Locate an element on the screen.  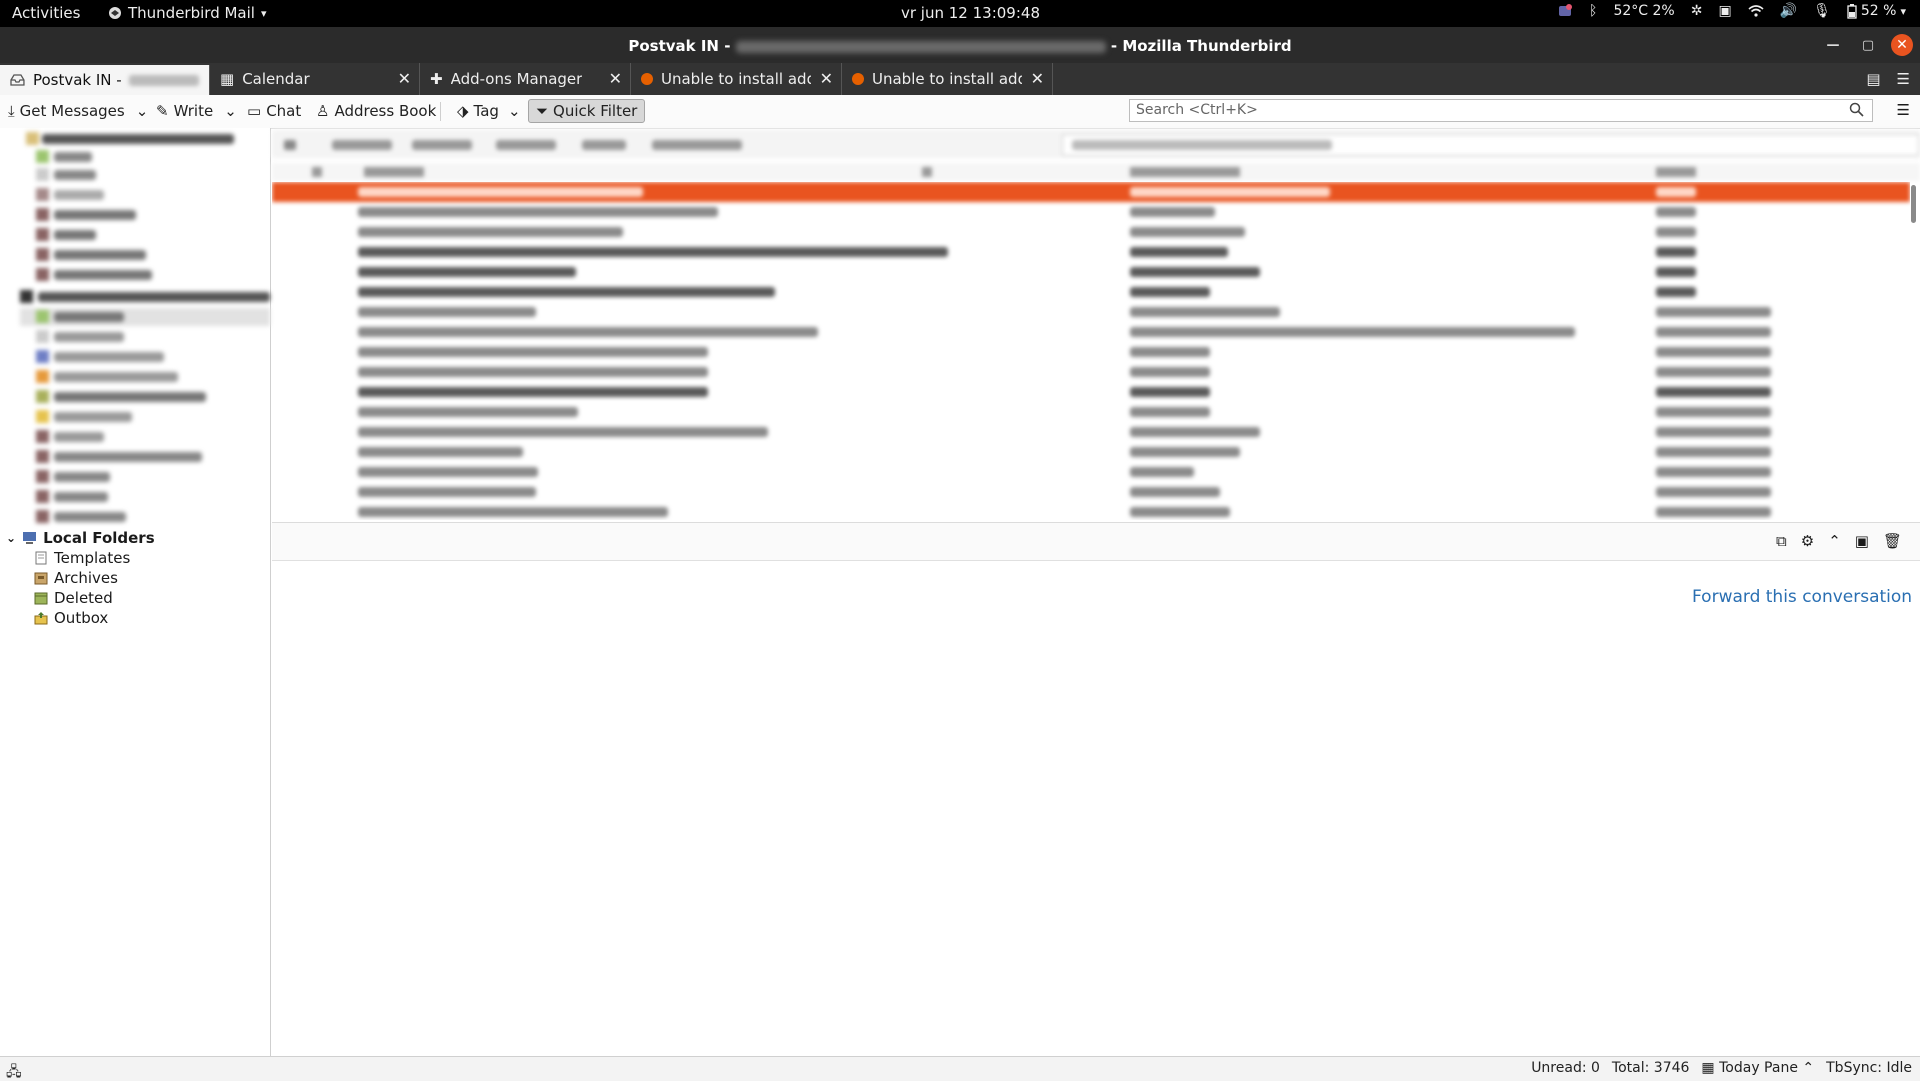
settings-icon: ⚙ is located at coordinates (1807, 541).